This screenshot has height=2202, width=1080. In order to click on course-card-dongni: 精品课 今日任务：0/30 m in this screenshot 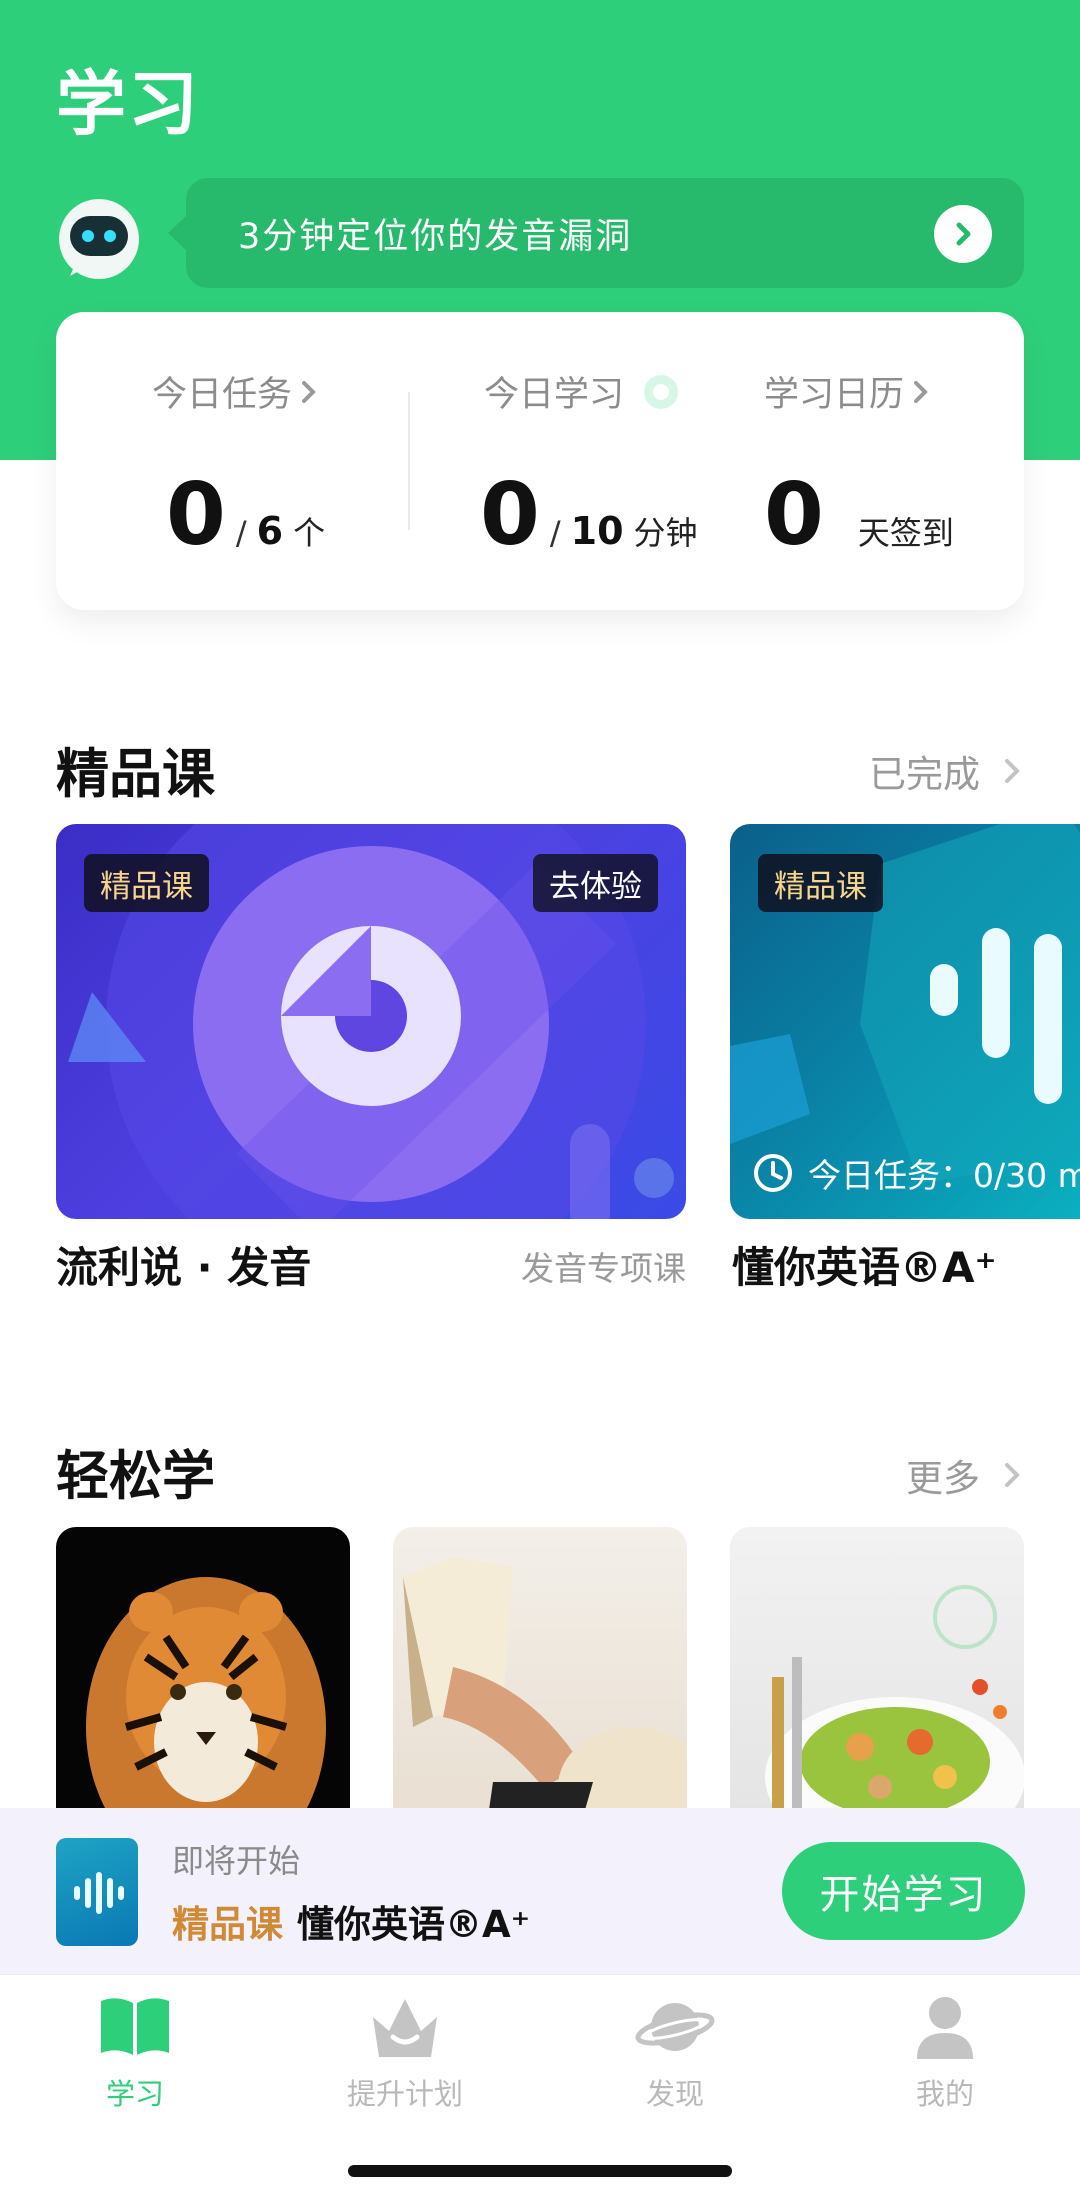, I will do `click(905, 1021)`.